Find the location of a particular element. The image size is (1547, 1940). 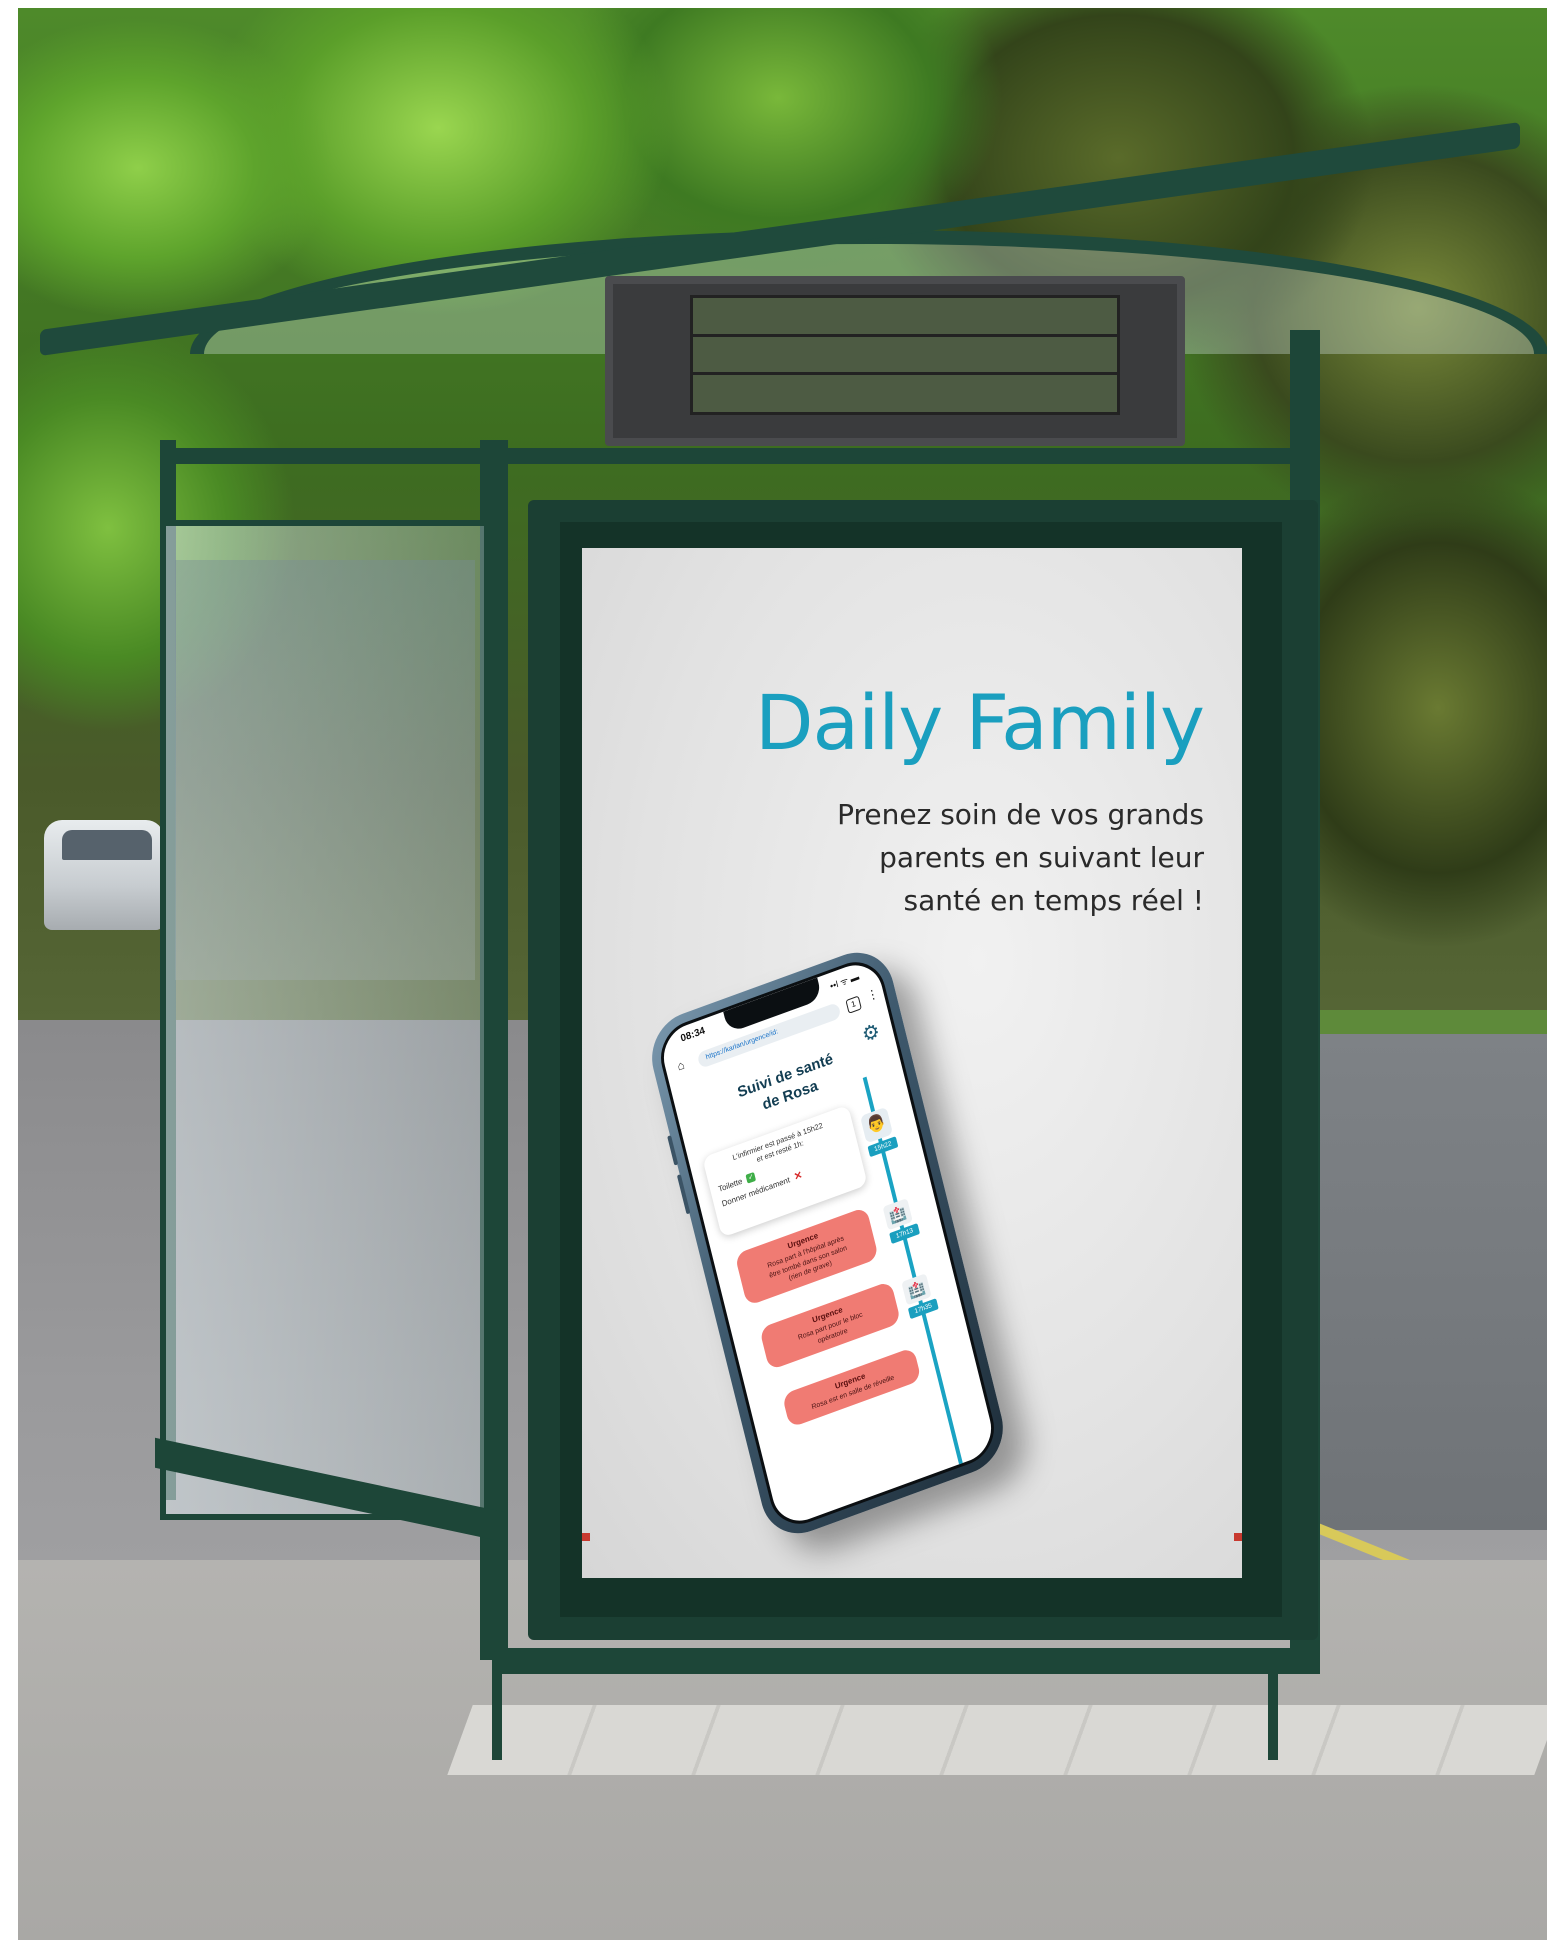

status-time: 08:34 is located at coordinates (693, 1035).